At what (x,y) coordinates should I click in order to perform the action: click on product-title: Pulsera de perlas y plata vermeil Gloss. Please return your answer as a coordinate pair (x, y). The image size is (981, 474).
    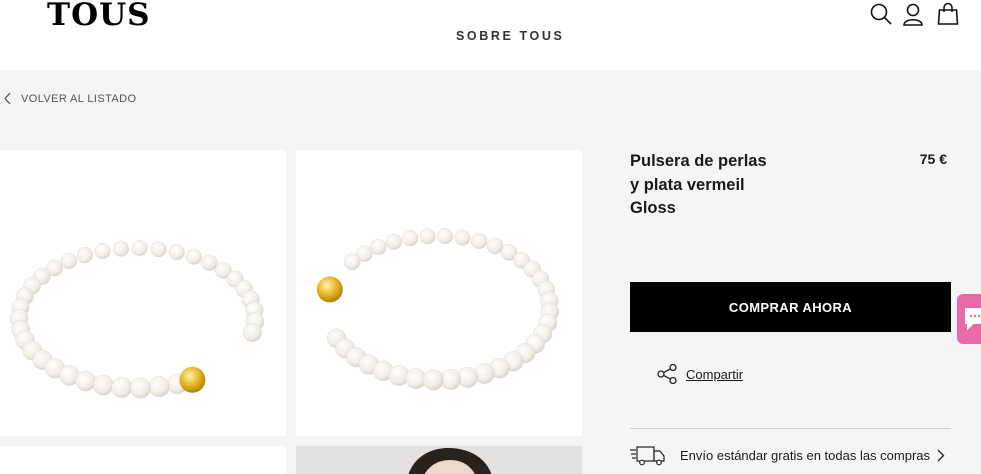
    Looking at the image, I should click on (710, 185).